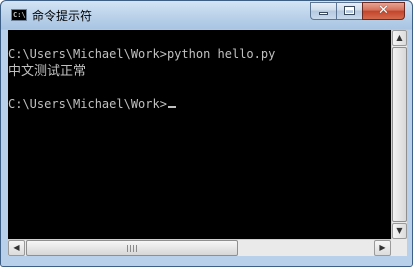 The height and width of the screenshot is (267, 413). What do you see at coordinates (87, 104) in the screenshot?
I see `prompt-text: C:\Users\Michael\Work>` at bounding box center [87, 104].